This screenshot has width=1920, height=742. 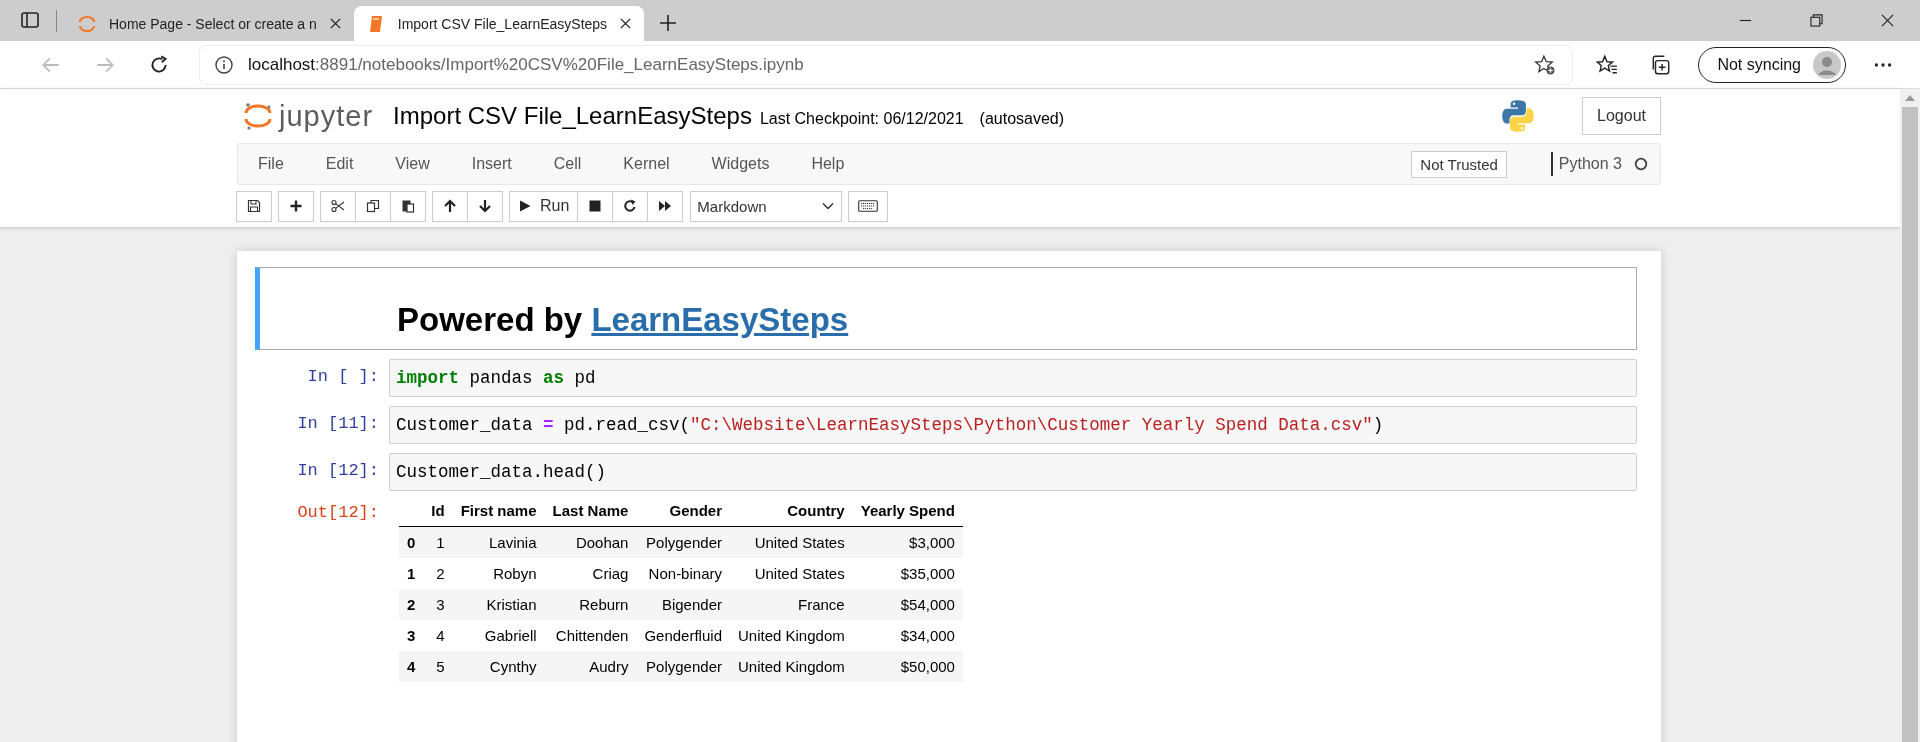 I want to click on arrow-down-icon, so click(x=485, y=206).